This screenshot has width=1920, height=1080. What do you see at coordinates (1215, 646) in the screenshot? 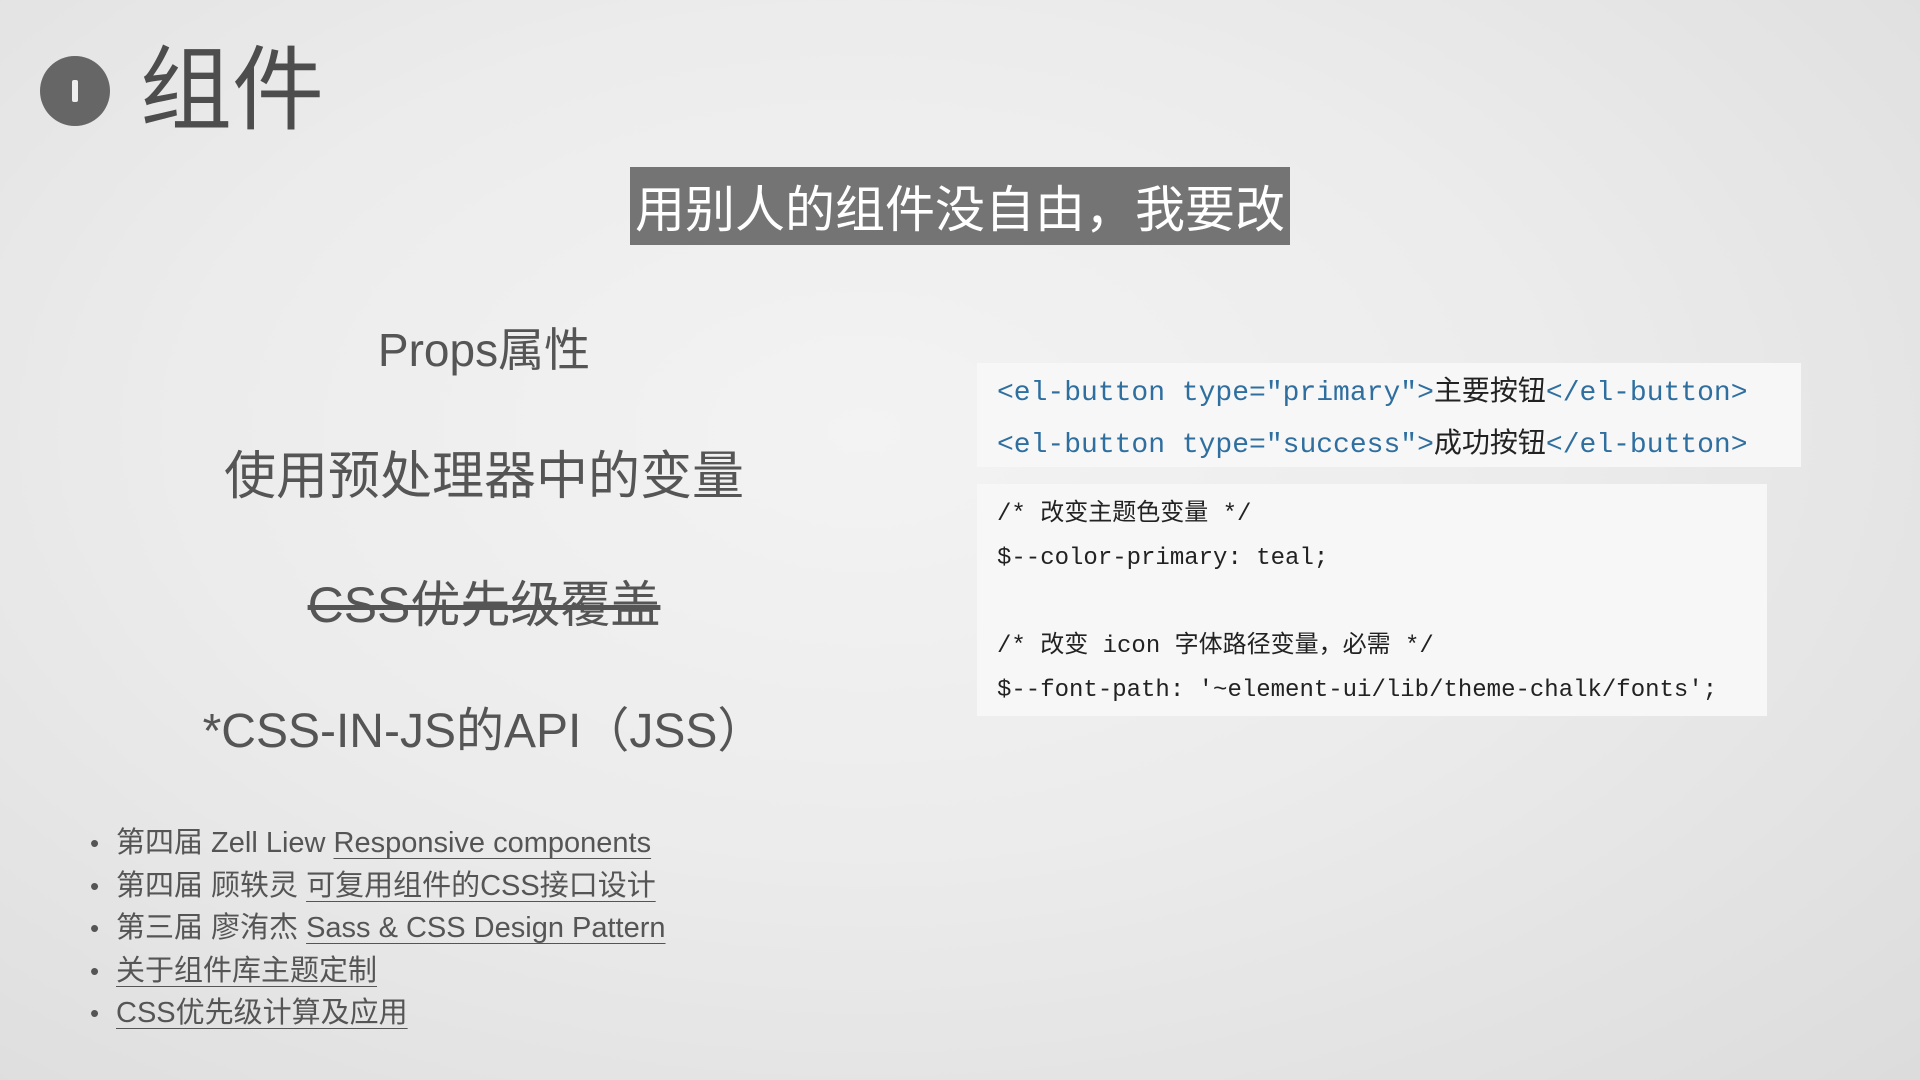
I see `code-comment: /* 改变 icon 字体路径变量，必需 */` at bounding box center [1215, 646].